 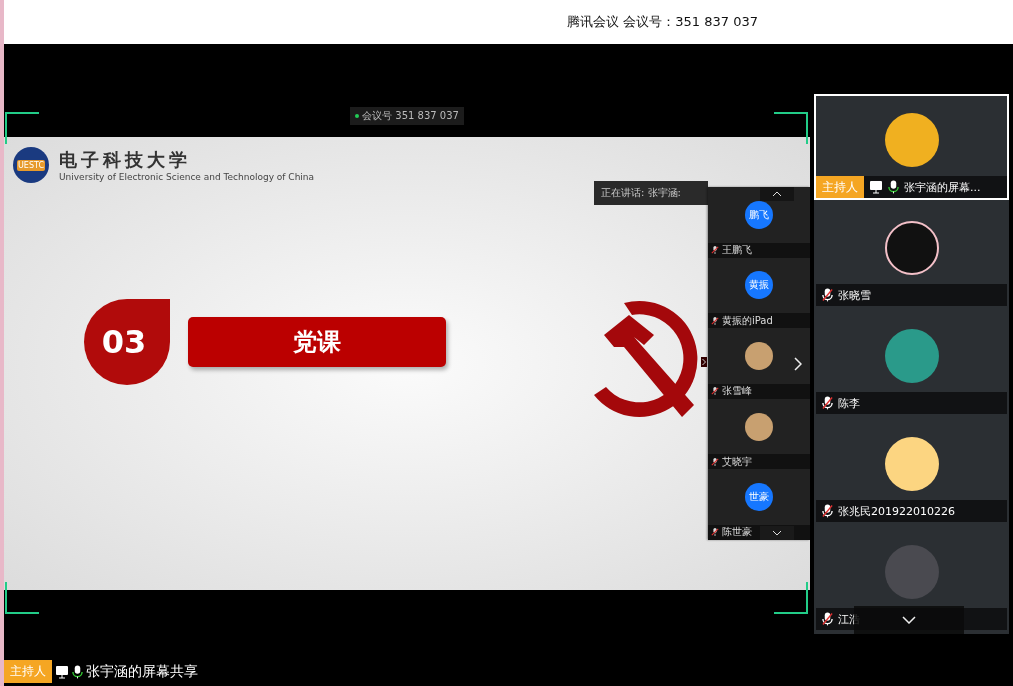 I want to click on avatar-initials: 世豪, so click(x=759, y=497).